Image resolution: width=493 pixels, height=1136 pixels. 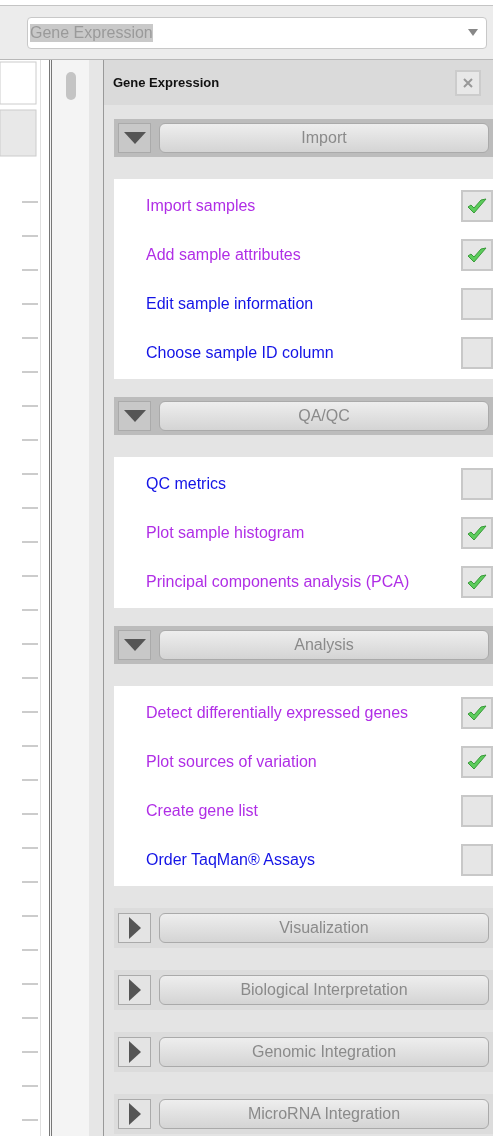 I want to click on scroll-thumb, so click(x=70, y=86).